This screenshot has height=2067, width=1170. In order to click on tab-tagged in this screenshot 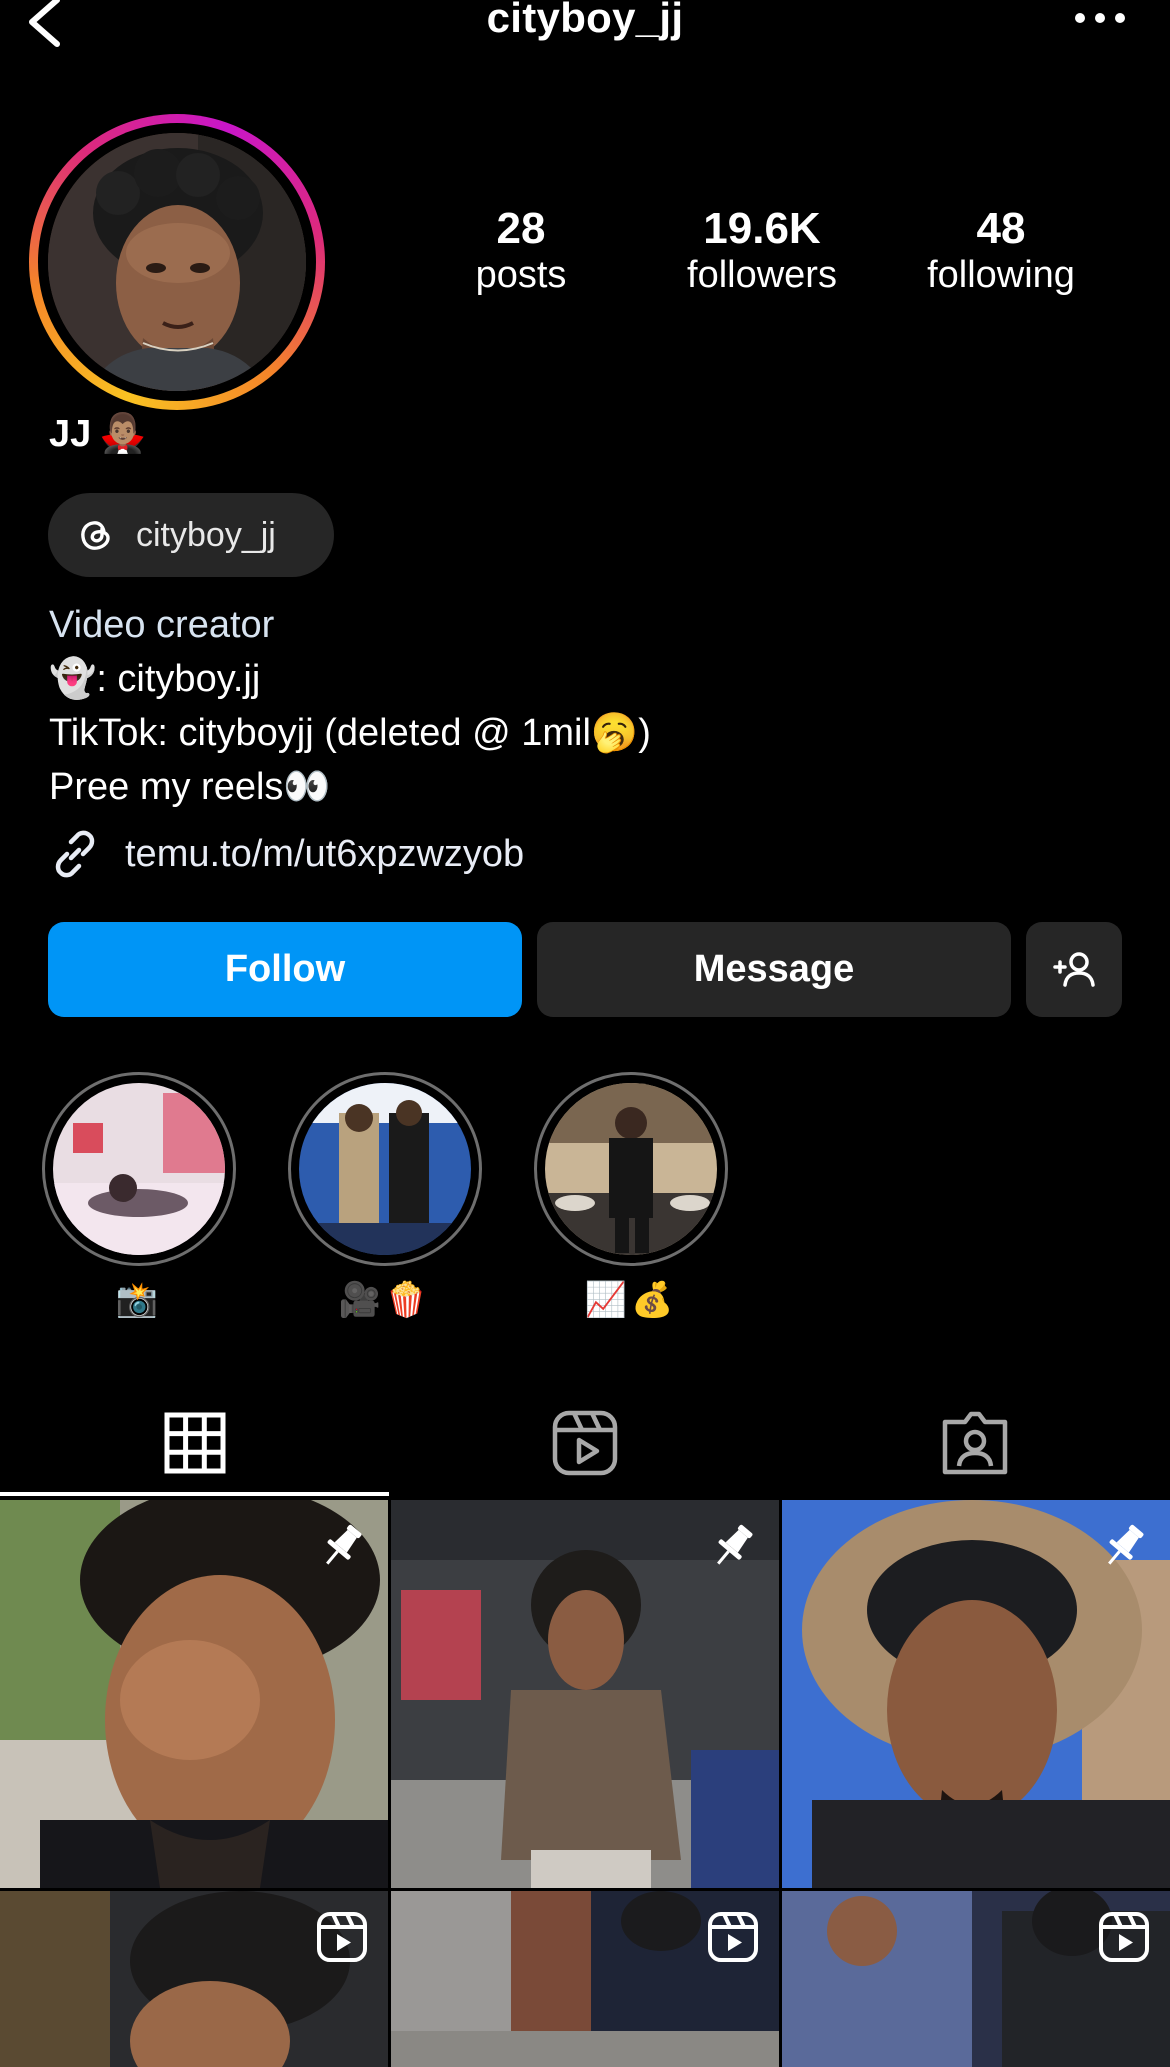, I will do `click(975, 1443)`.